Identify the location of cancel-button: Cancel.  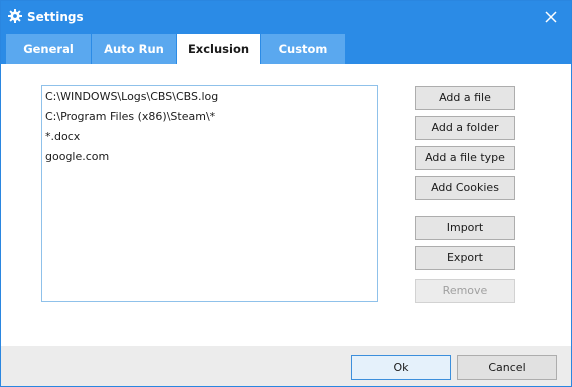
(507, 367).